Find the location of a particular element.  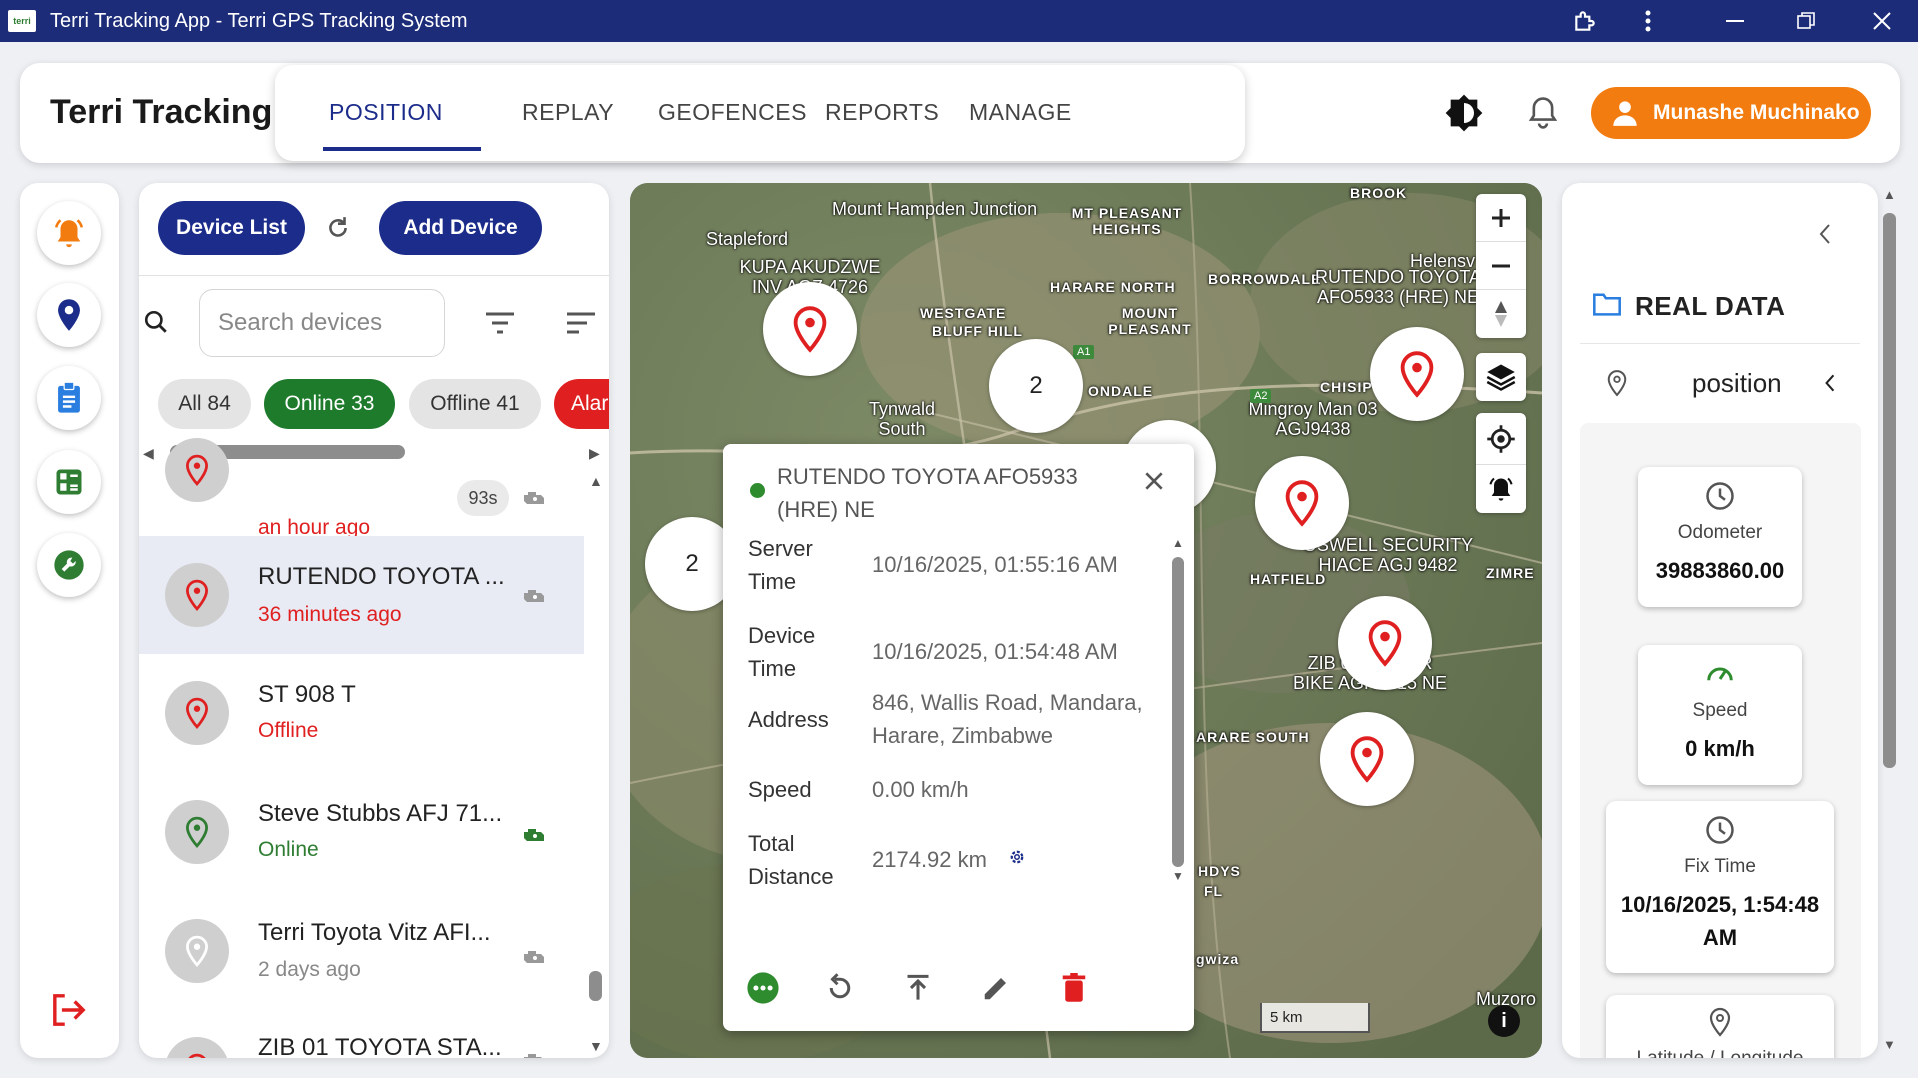

map-nav-button is located at coordinates (69, 315).